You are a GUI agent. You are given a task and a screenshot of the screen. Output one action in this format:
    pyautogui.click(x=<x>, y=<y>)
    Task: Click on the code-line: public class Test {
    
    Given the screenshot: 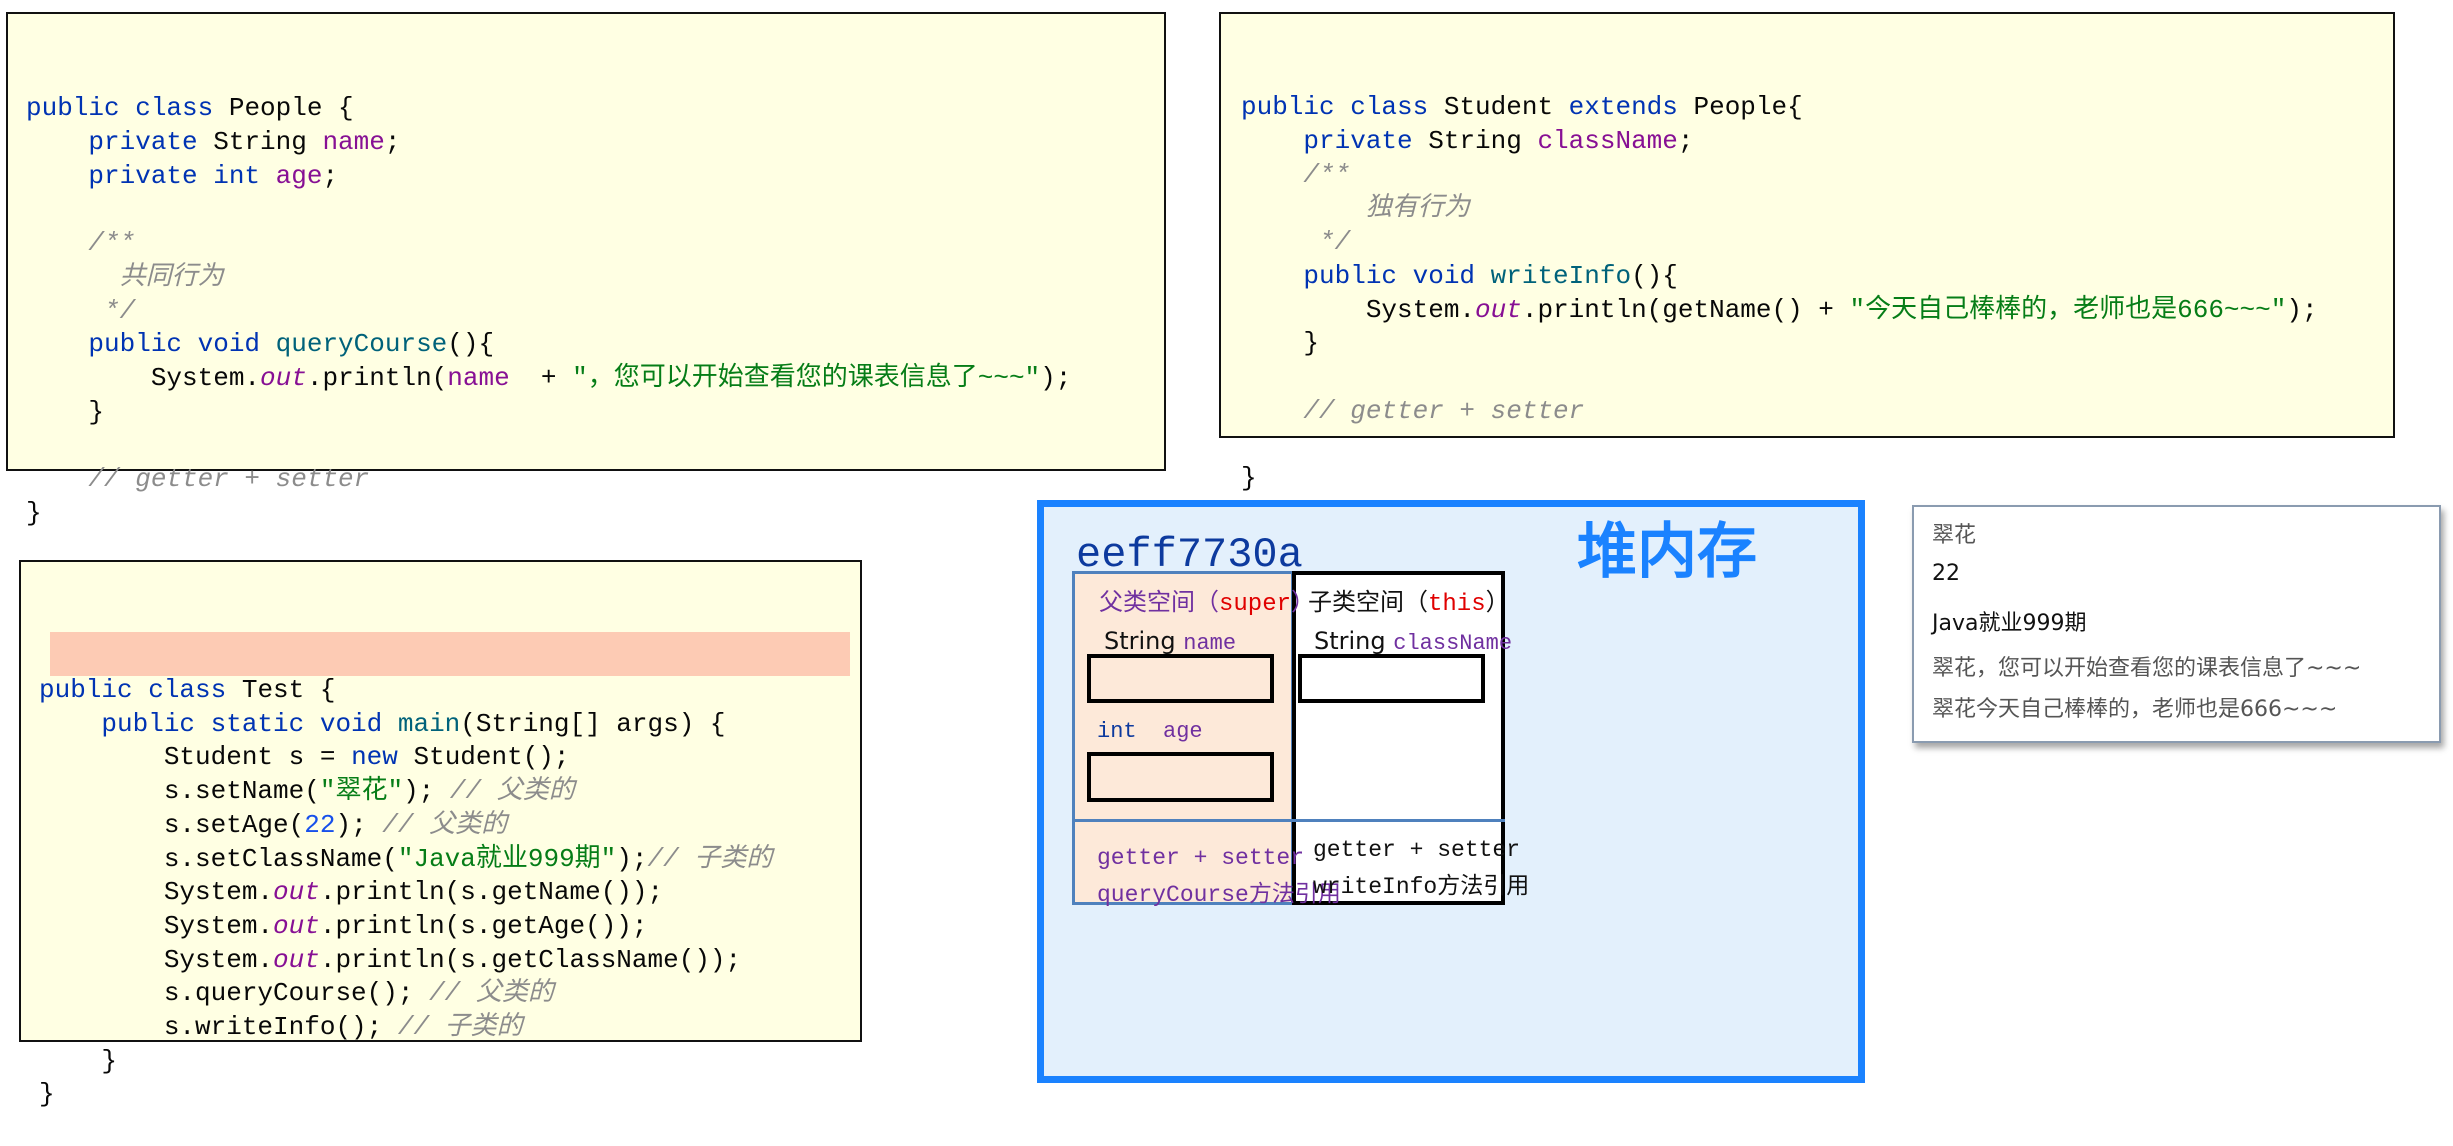 What is the action you would take?
    pyautogui.click(x=449, y=691)
    